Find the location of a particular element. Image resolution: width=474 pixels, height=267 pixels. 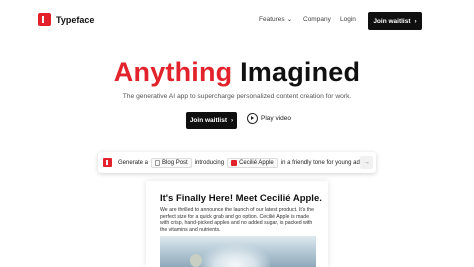

blog-post-chip: Blog Post is located at coordinates (171, 162).